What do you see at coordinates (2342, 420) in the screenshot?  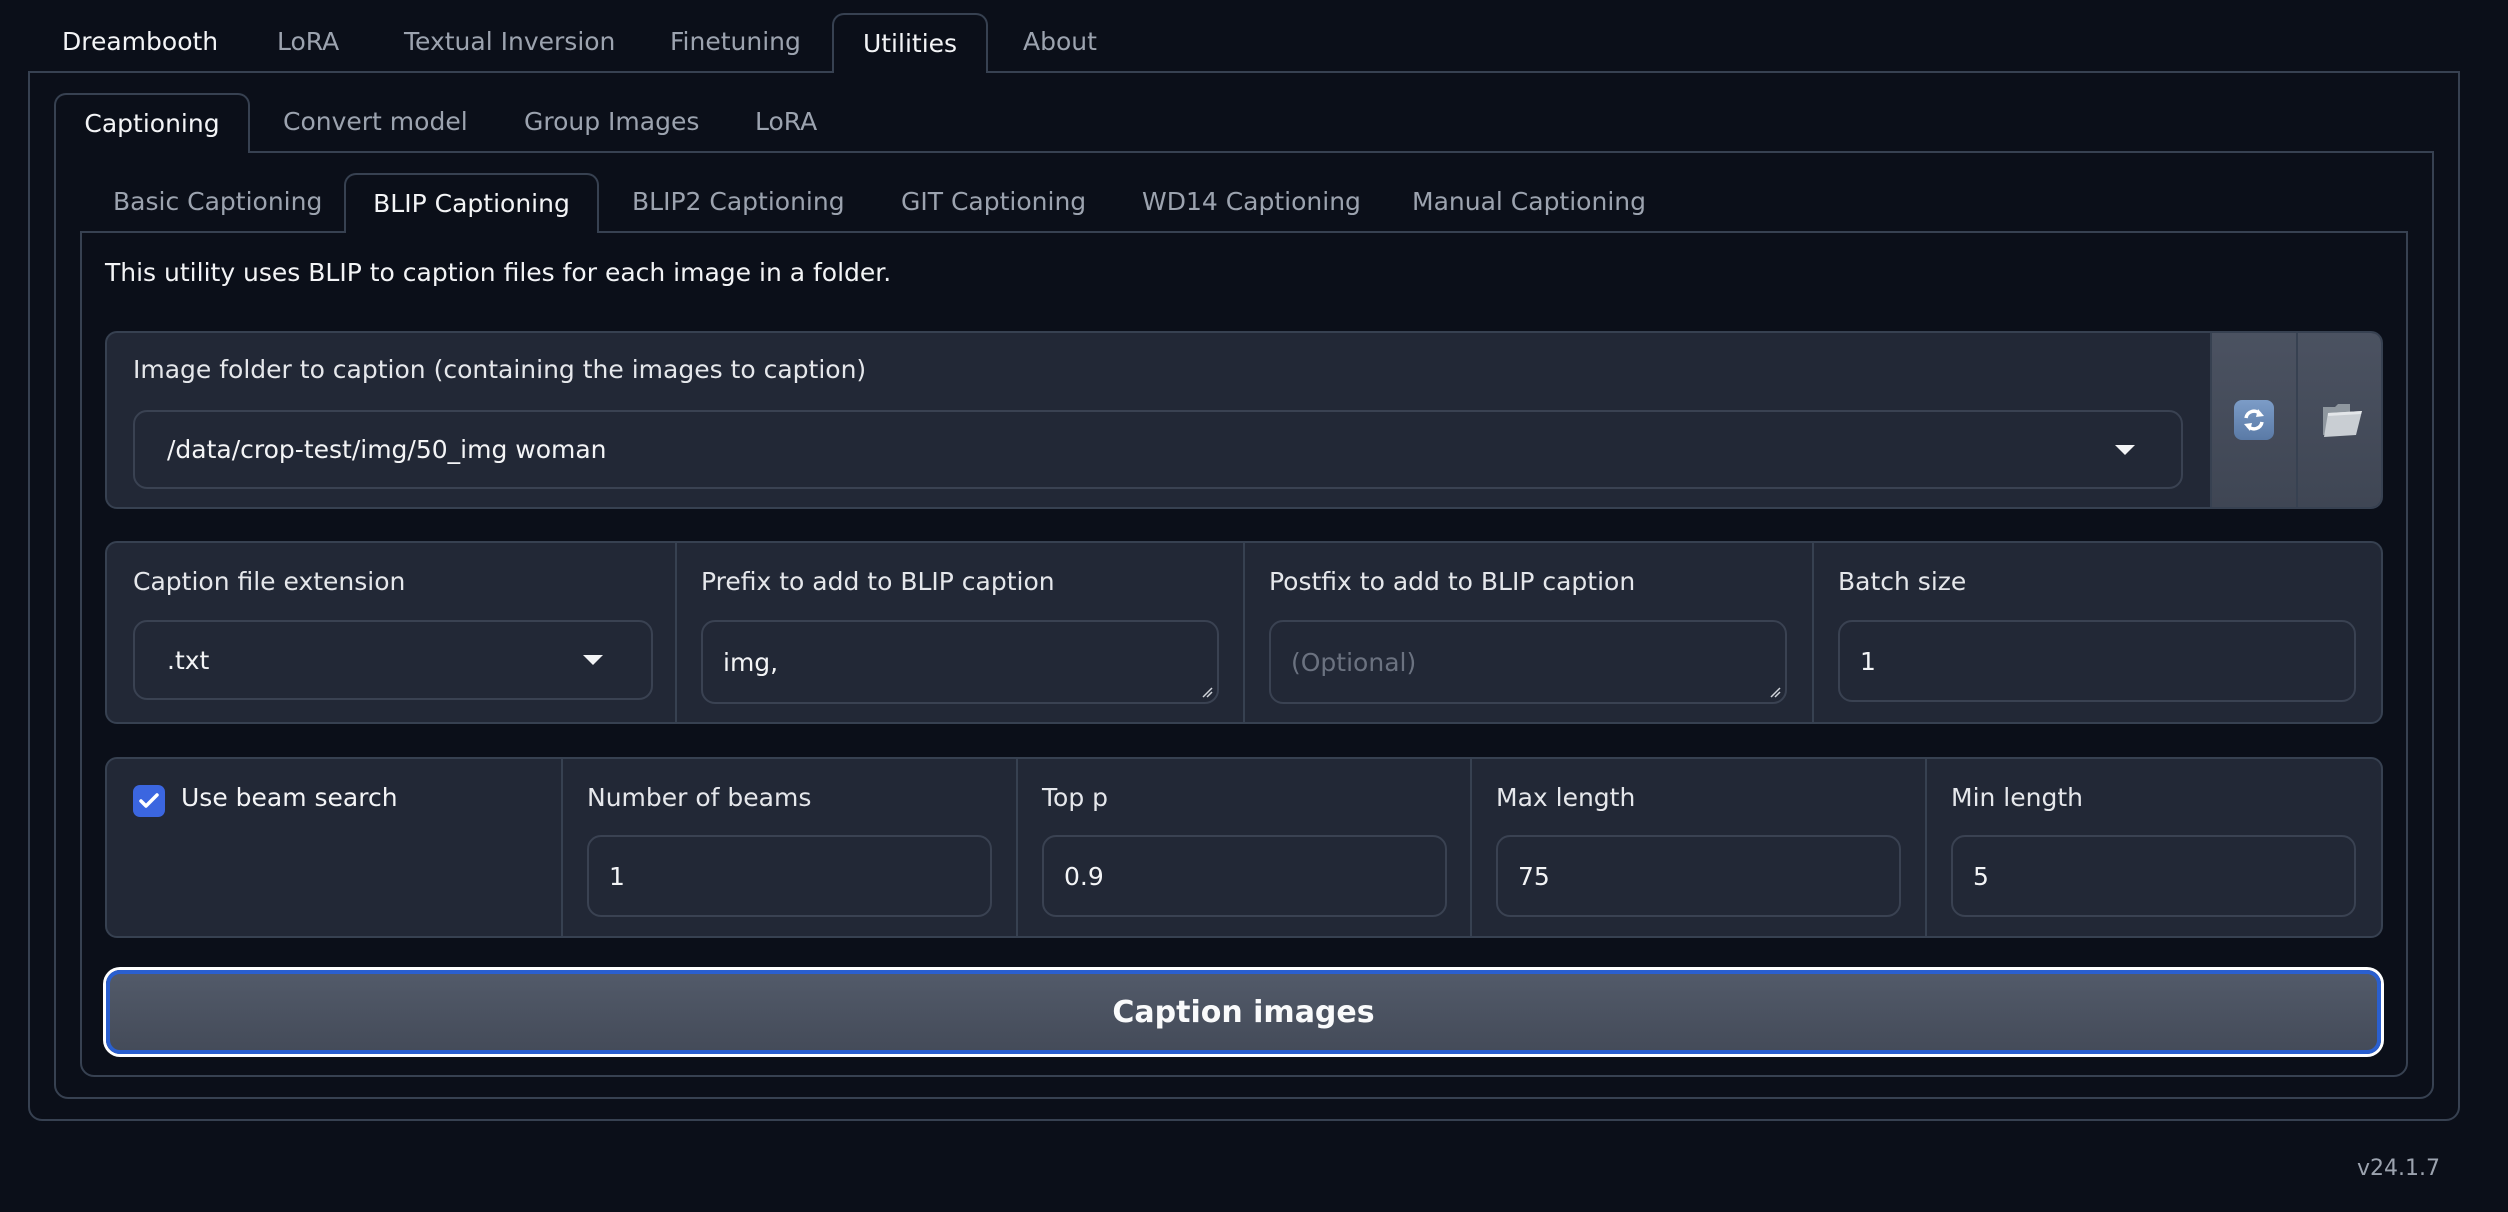 I see `open-folder-icon` at bounding box center [2342, 420].